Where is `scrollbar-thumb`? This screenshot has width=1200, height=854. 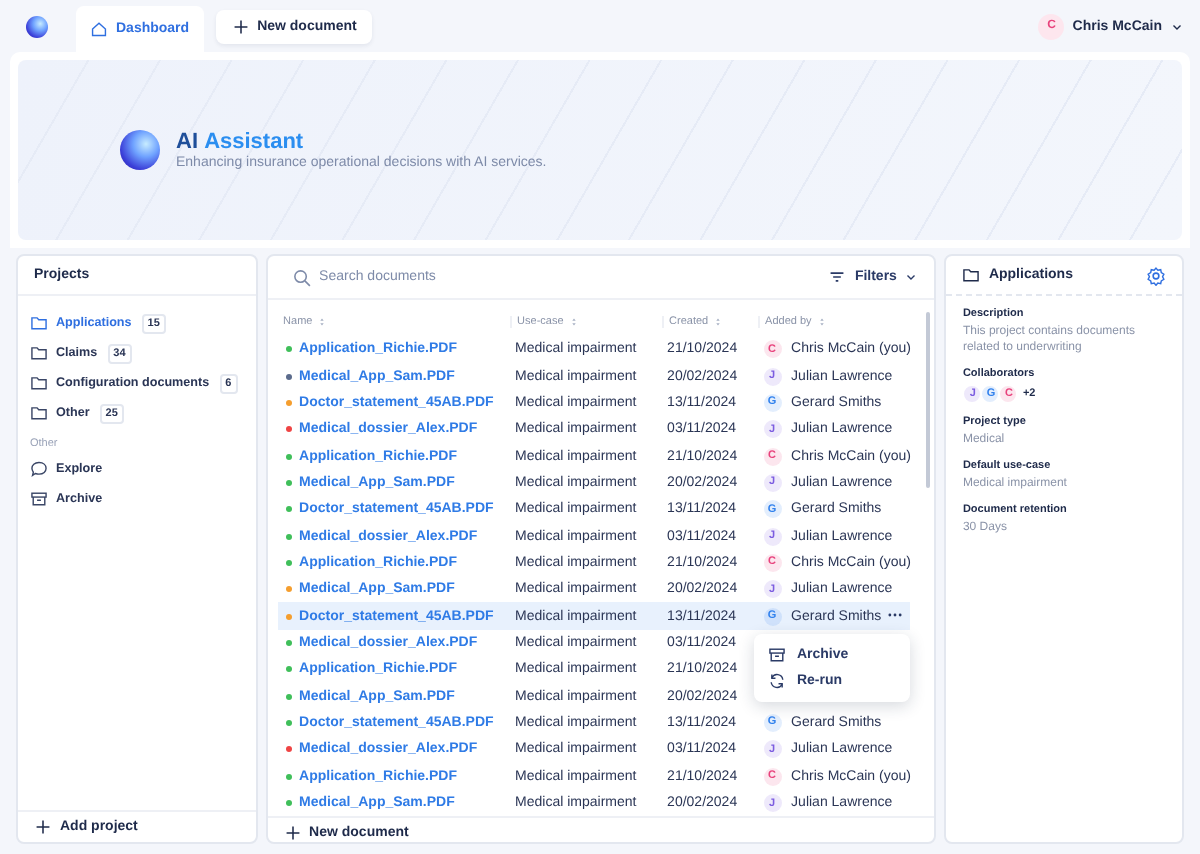 scrollbar-thumb is located at coordinates (928, 400).